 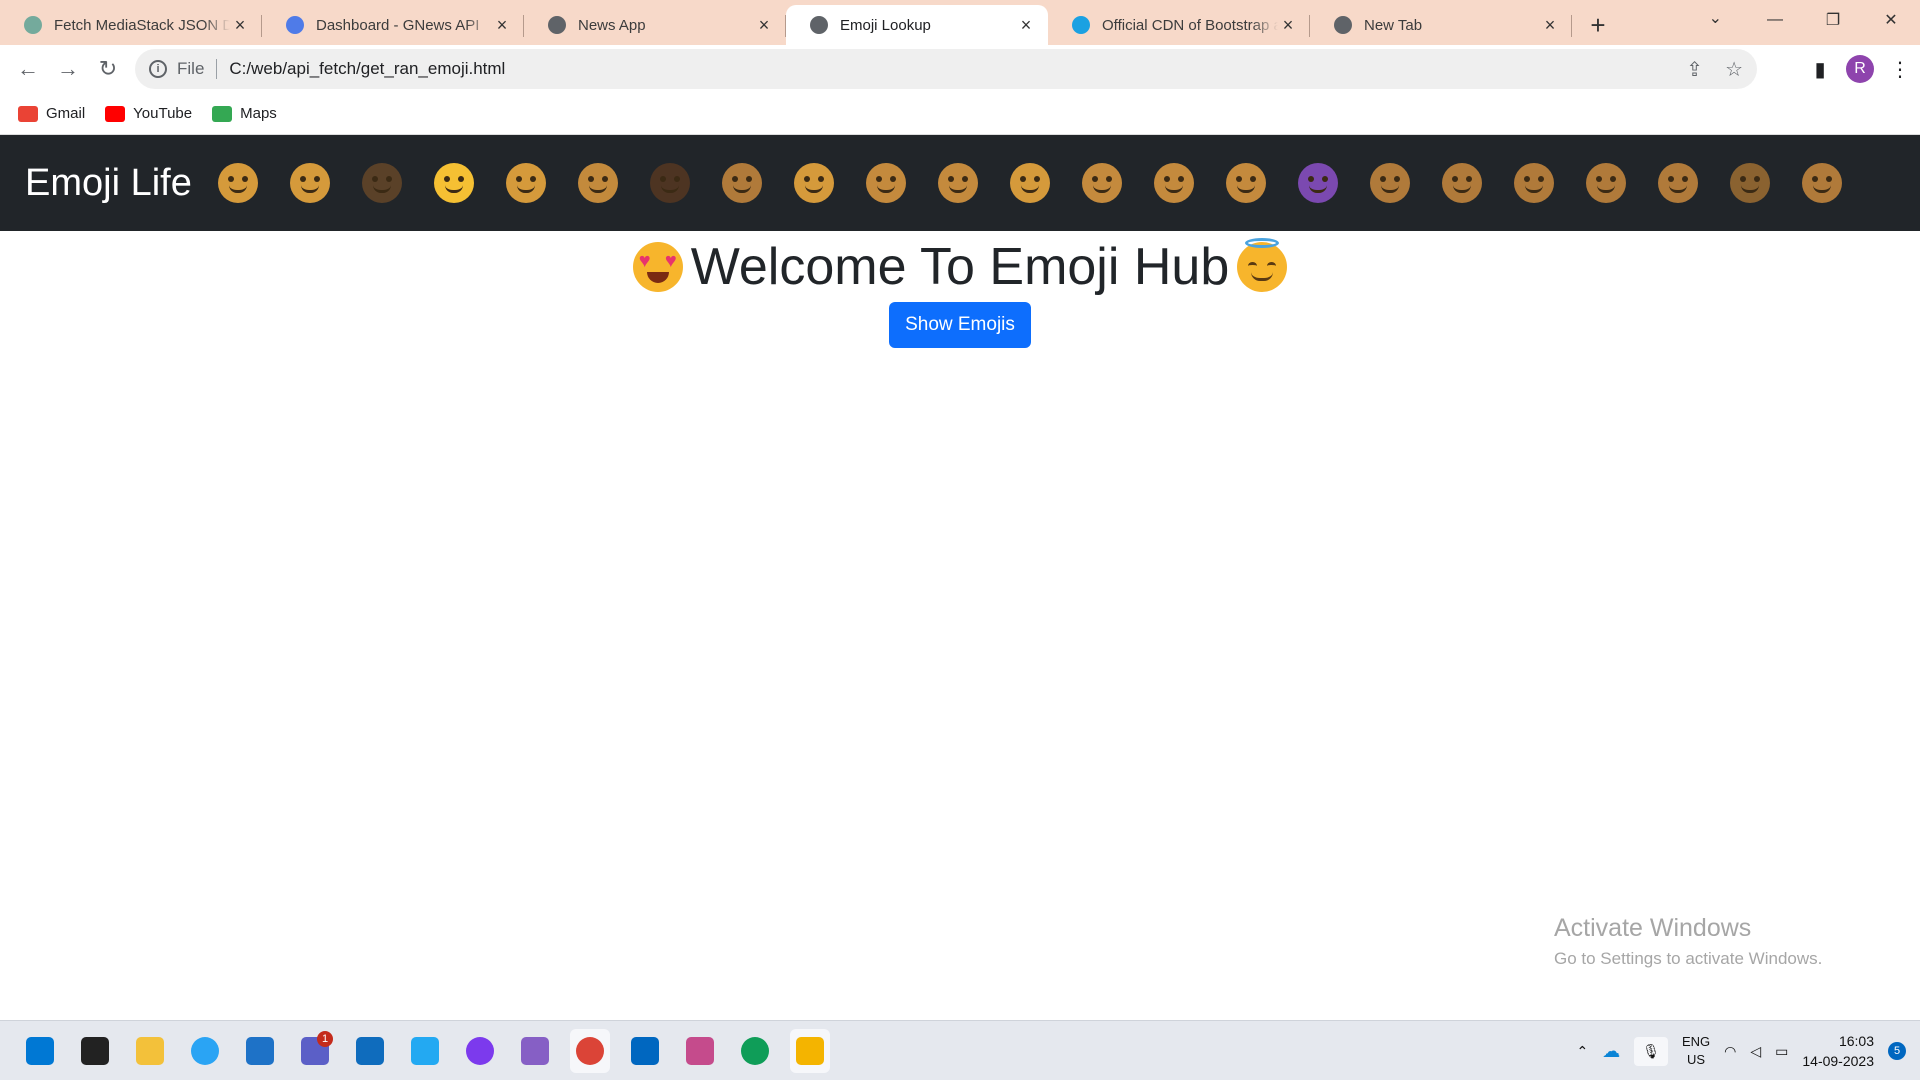 What do you see at coordinates (148, 113) in the screenshot?
I see `bookmark-youtube: YouTube` at bounding box center [148, 113].